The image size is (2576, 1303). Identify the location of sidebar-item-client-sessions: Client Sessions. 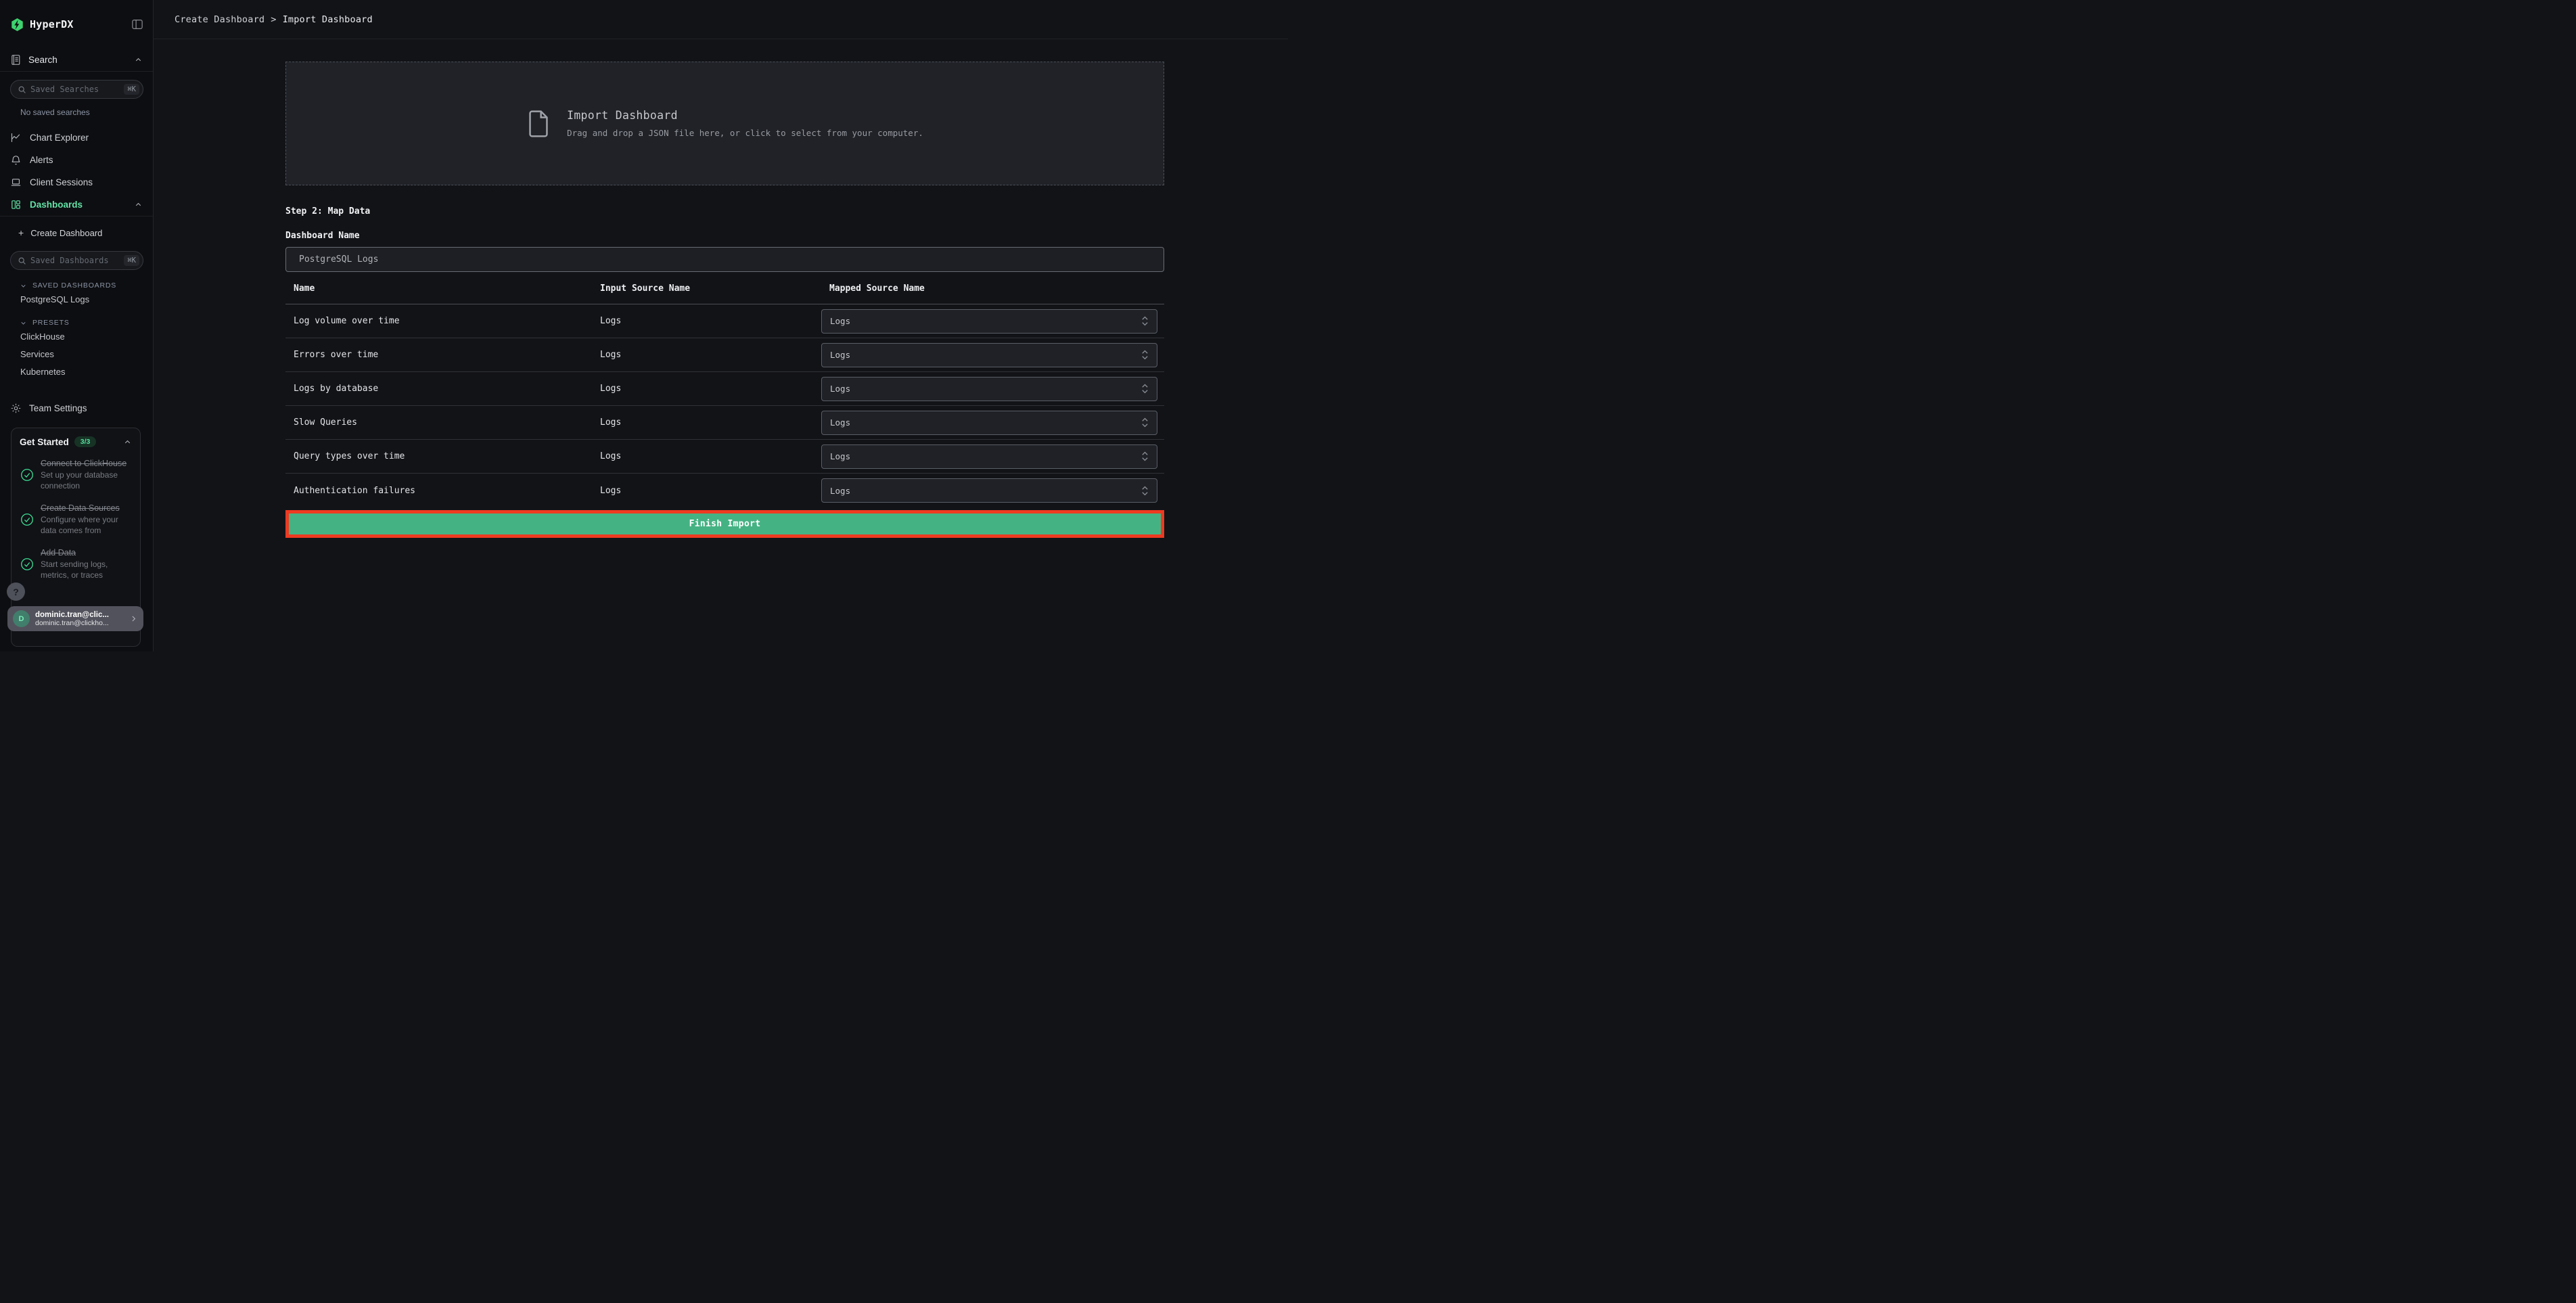
(76, 182).